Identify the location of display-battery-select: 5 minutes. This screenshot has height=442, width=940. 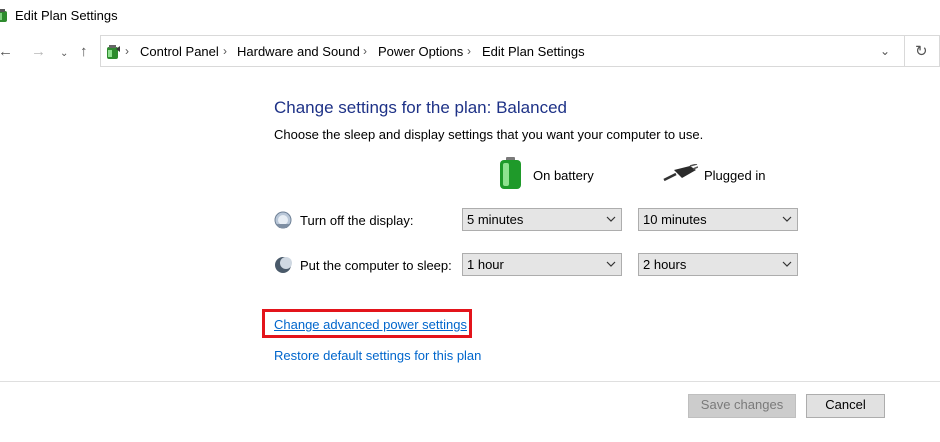
(542, 219).